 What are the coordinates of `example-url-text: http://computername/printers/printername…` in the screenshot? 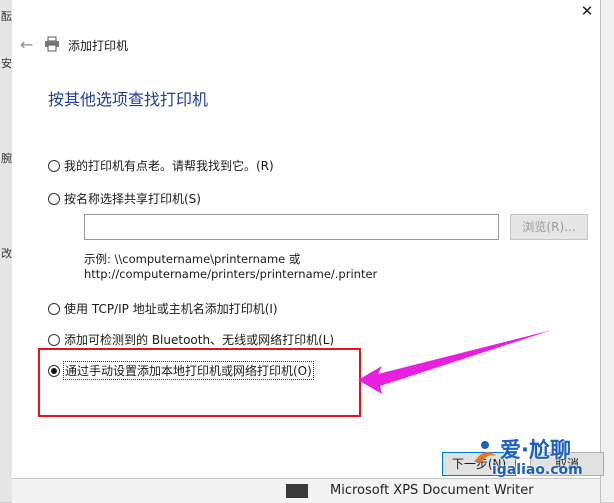 It's located at (231, 274).